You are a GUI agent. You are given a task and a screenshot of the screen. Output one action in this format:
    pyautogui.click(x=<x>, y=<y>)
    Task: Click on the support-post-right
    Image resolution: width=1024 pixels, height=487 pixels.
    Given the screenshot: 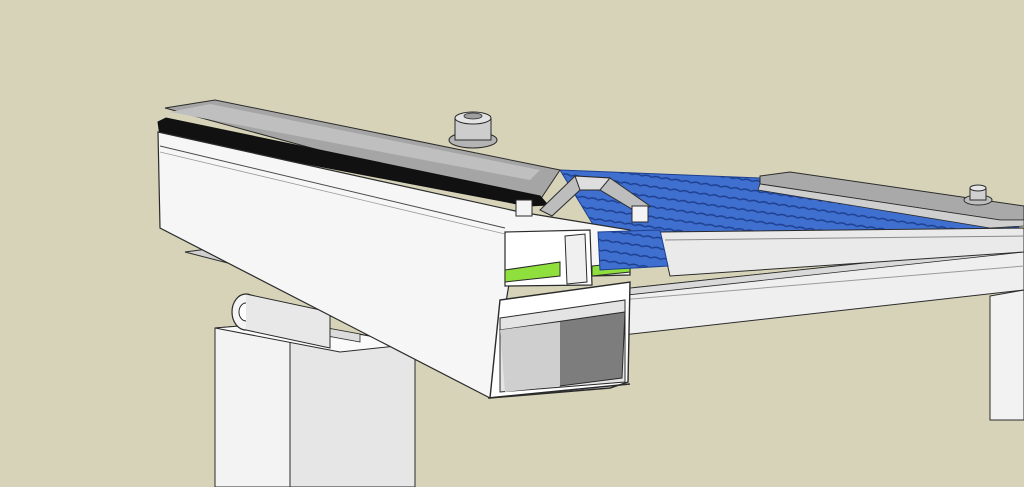 What is the action you would take?
    pyautogui.click(x=1006, y=355)
    